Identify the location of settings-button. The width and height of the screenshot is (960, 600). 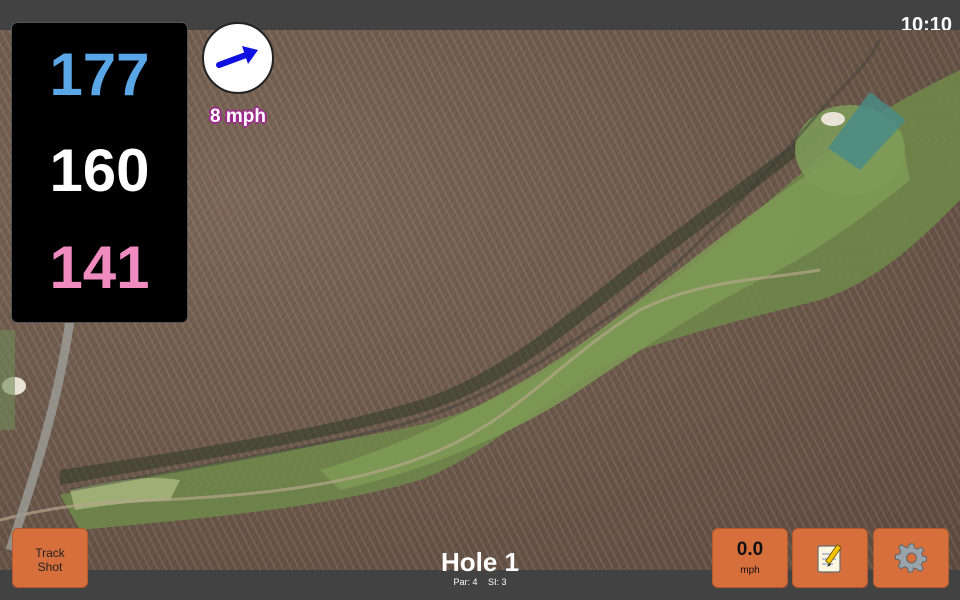
(911, 558).